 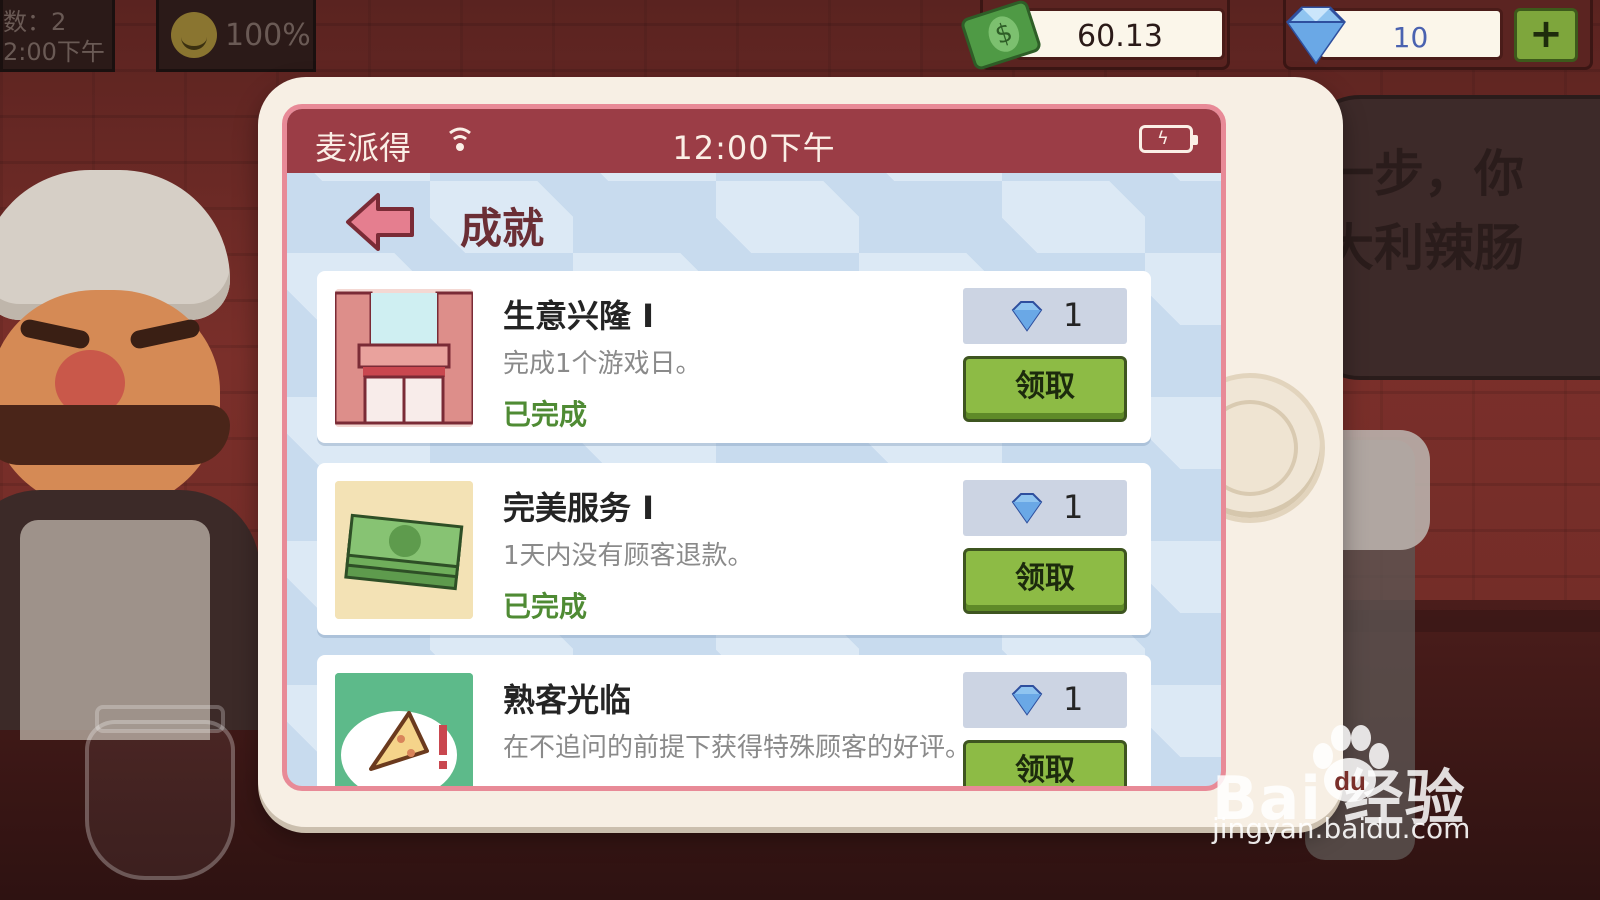 What do you see at coordinates (579, 508) in the screenshot?
I see `achievement-title: 完美服务 I` at bounding box center [579, 508].